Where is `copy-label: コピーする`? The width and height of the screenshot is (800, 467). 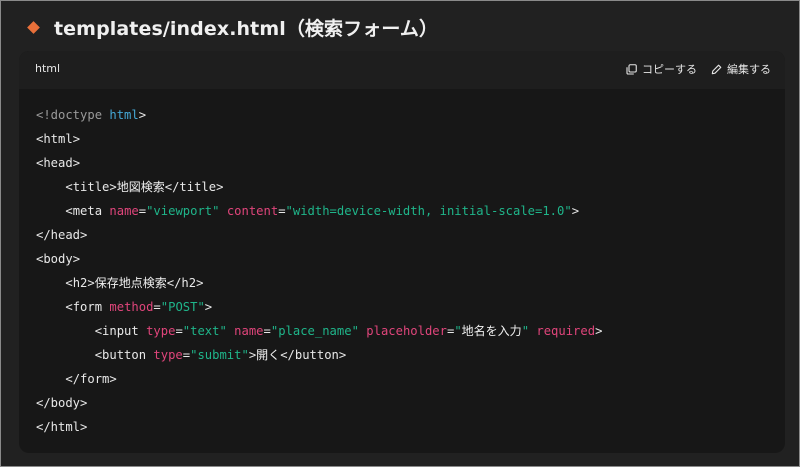 copy-label: コピーする is located at coordinates (669, 69).